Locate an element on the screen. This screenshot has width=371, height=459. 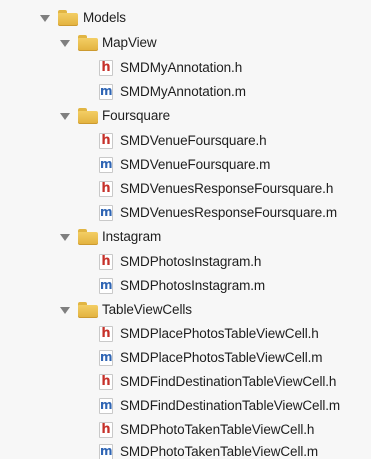
tree-row-label: MapView is located at coordinates (129, 42).